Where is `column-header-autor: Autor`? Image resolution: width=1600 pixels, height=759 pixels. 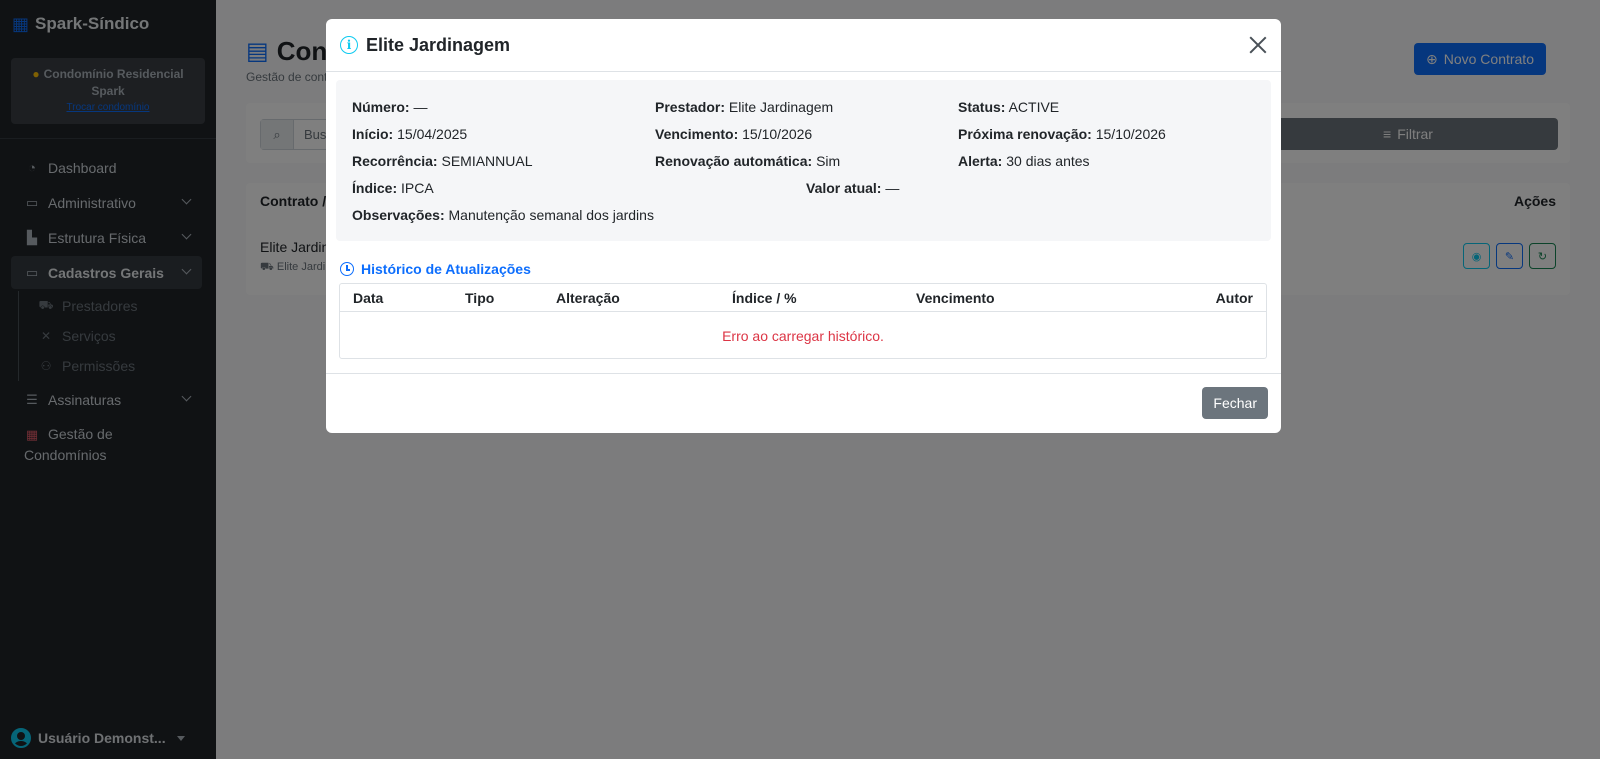
column-header-autor: Autor is located at coordinates (1234, 298).